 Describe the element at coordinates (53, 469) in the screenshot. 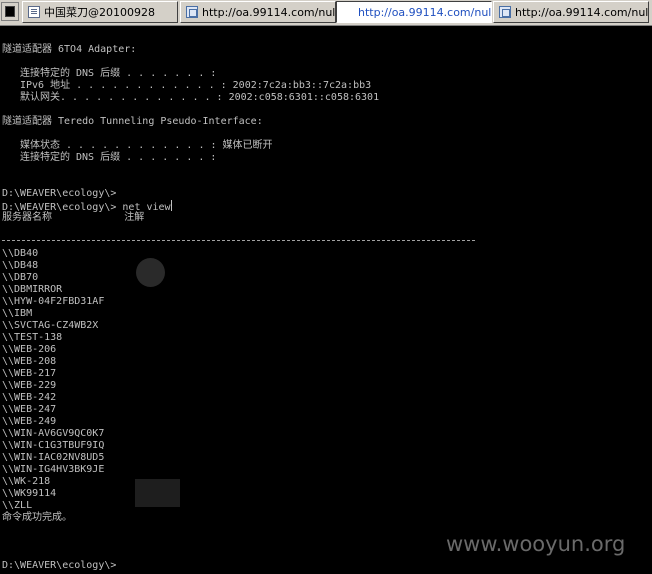

I see `server-list-item: \\WIN-IG4HV3BK9JE` at that location.